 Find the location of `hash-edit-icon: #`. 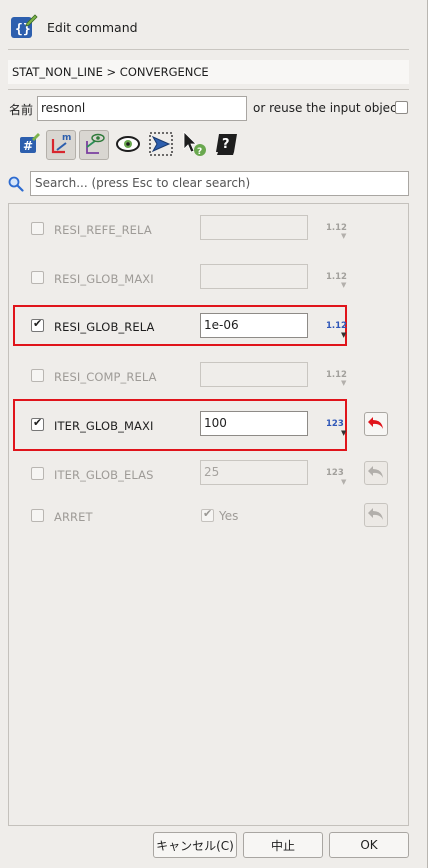

hash-edit-icon: # is located at coordinates (29, 145).